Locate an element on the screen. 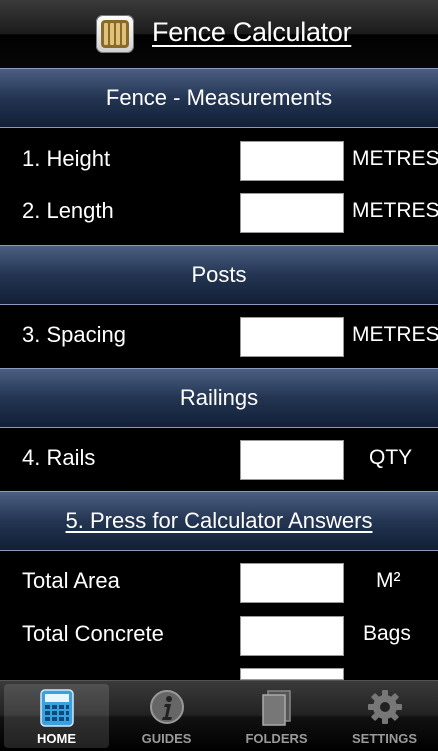 Image resolution: width=438 pixels, height=751 pixels. tab-label: FOLDERS is located at coordinates (276, 738).